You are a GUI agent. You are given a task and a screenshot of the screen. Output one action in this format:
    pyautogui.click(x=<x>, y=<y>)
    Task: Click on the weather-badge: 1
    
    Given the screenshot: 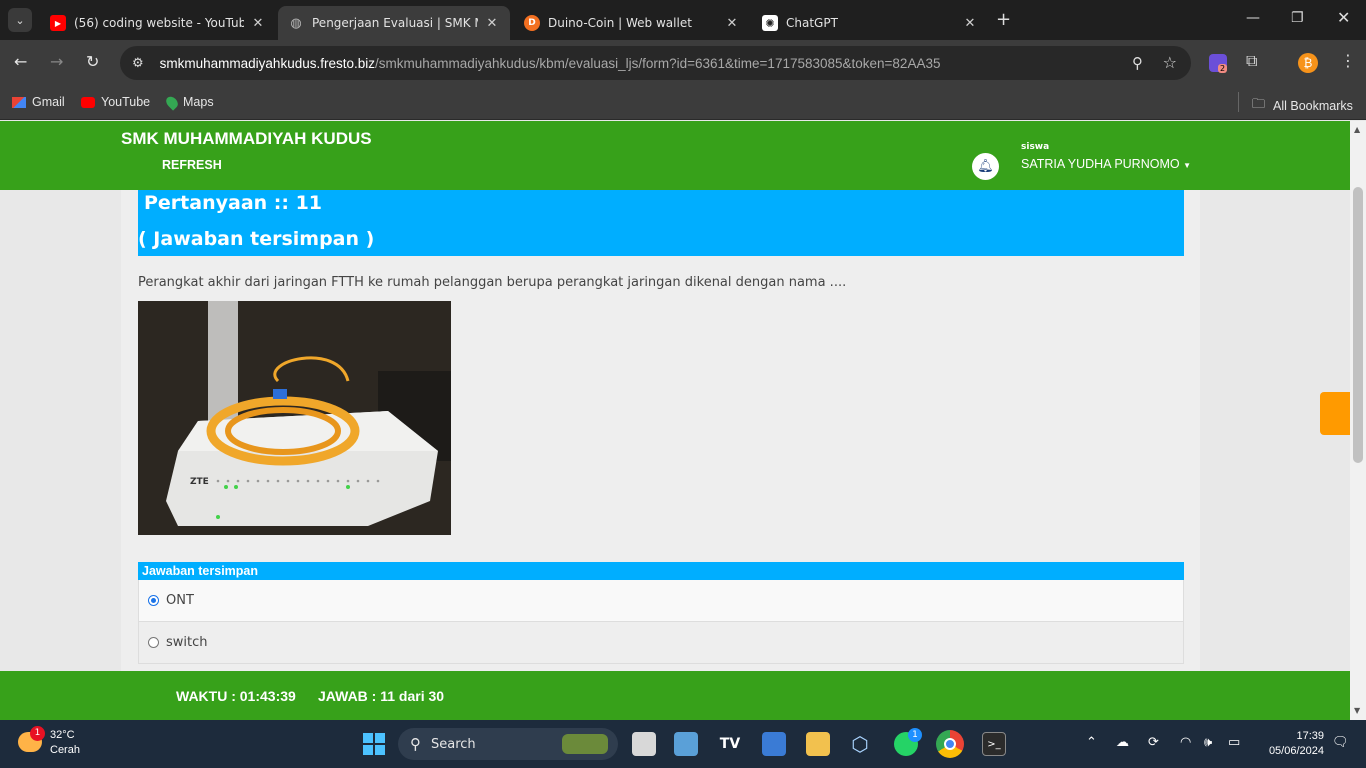 What is the action you would take?
    pyautogui.click(x=37, y=733)
    